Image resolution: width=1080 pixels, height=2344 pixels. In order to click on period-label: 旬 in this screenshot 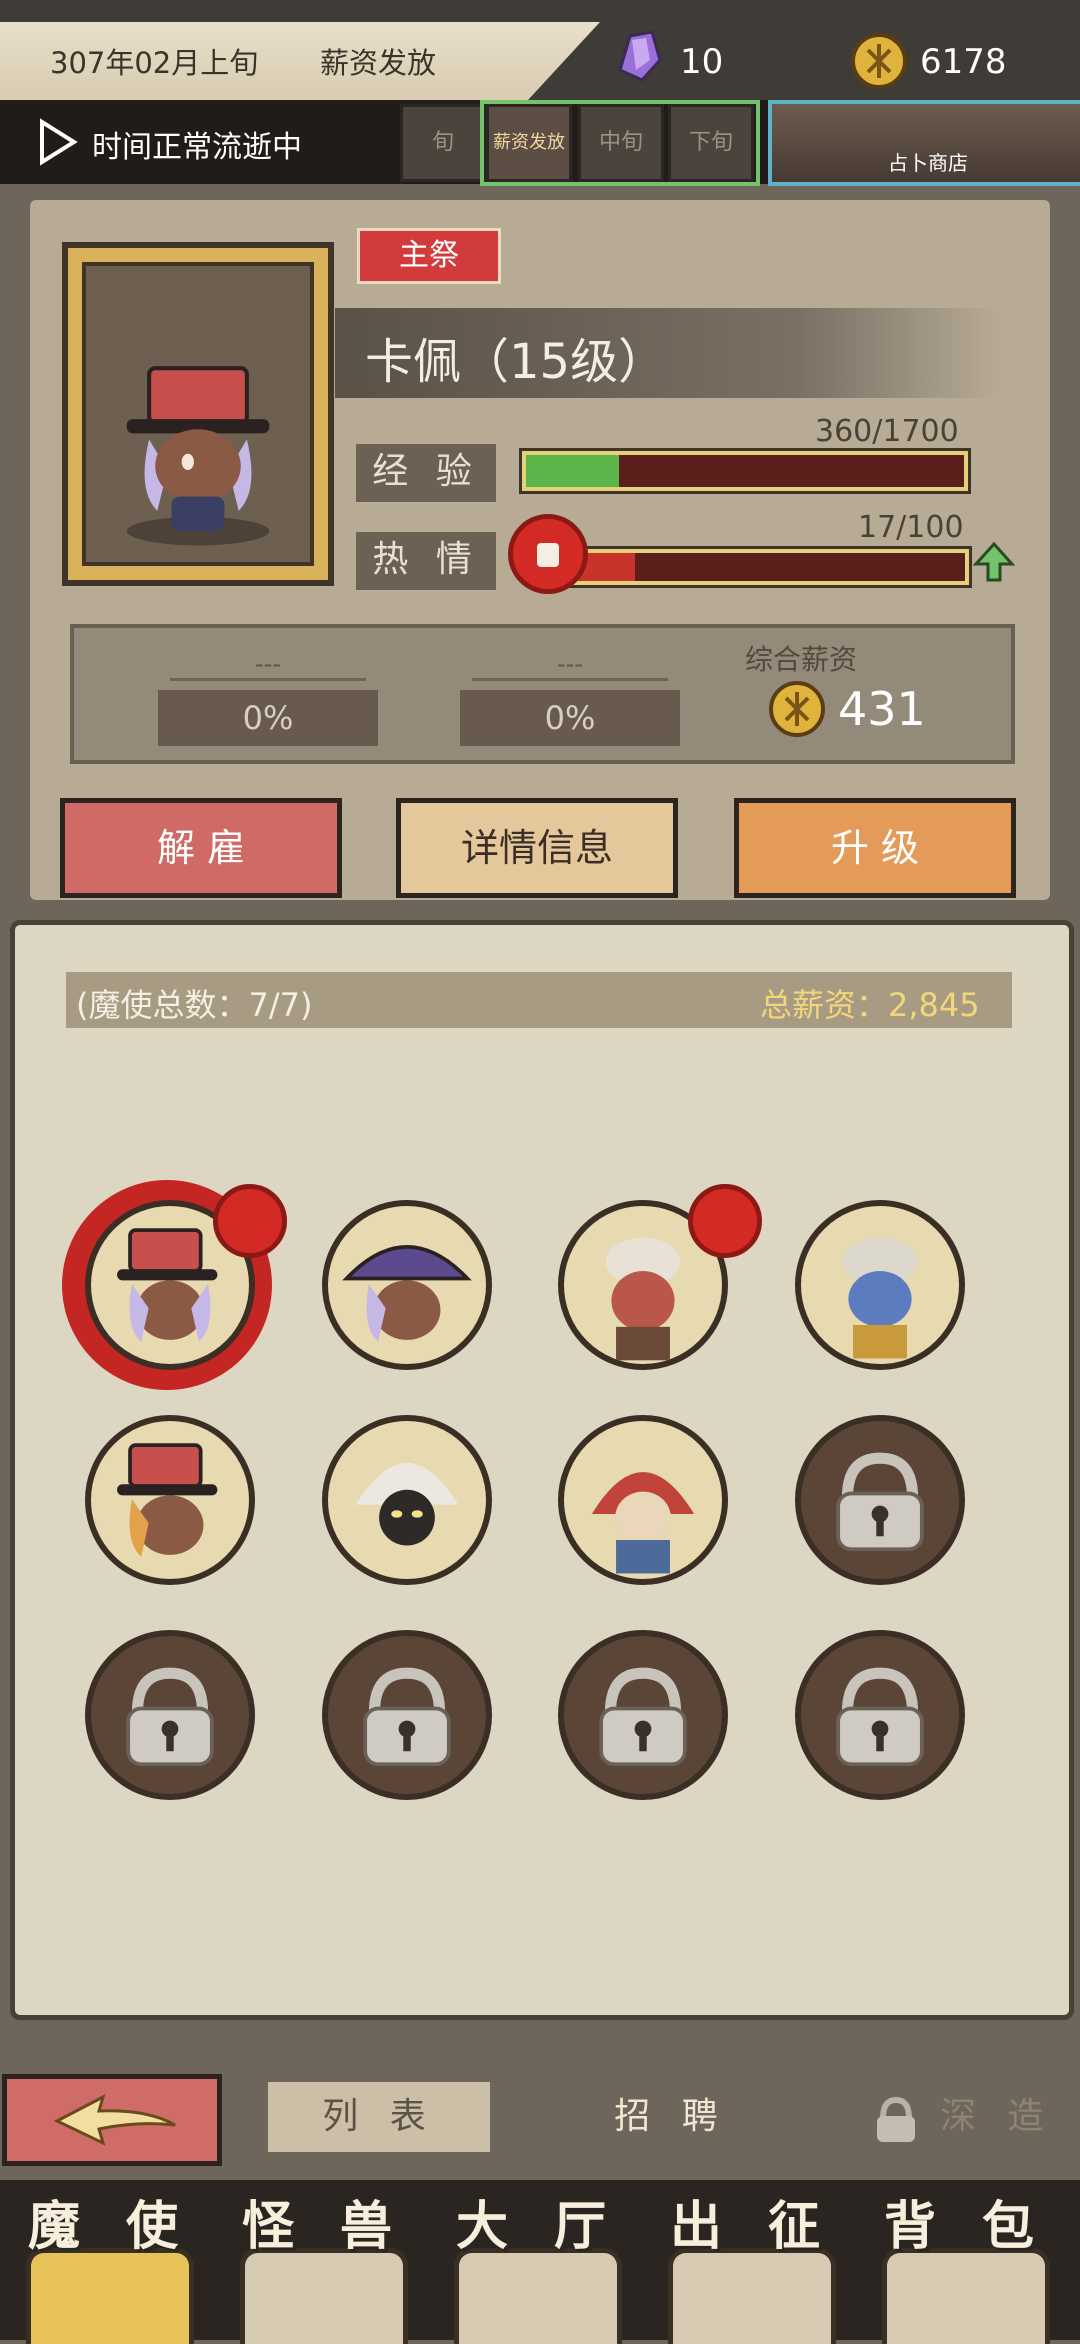, I will do `click(442, 142)`.